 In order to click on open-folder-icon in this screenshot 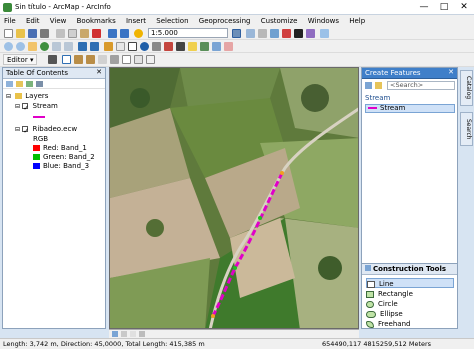, I will do `click(20, 33)`.